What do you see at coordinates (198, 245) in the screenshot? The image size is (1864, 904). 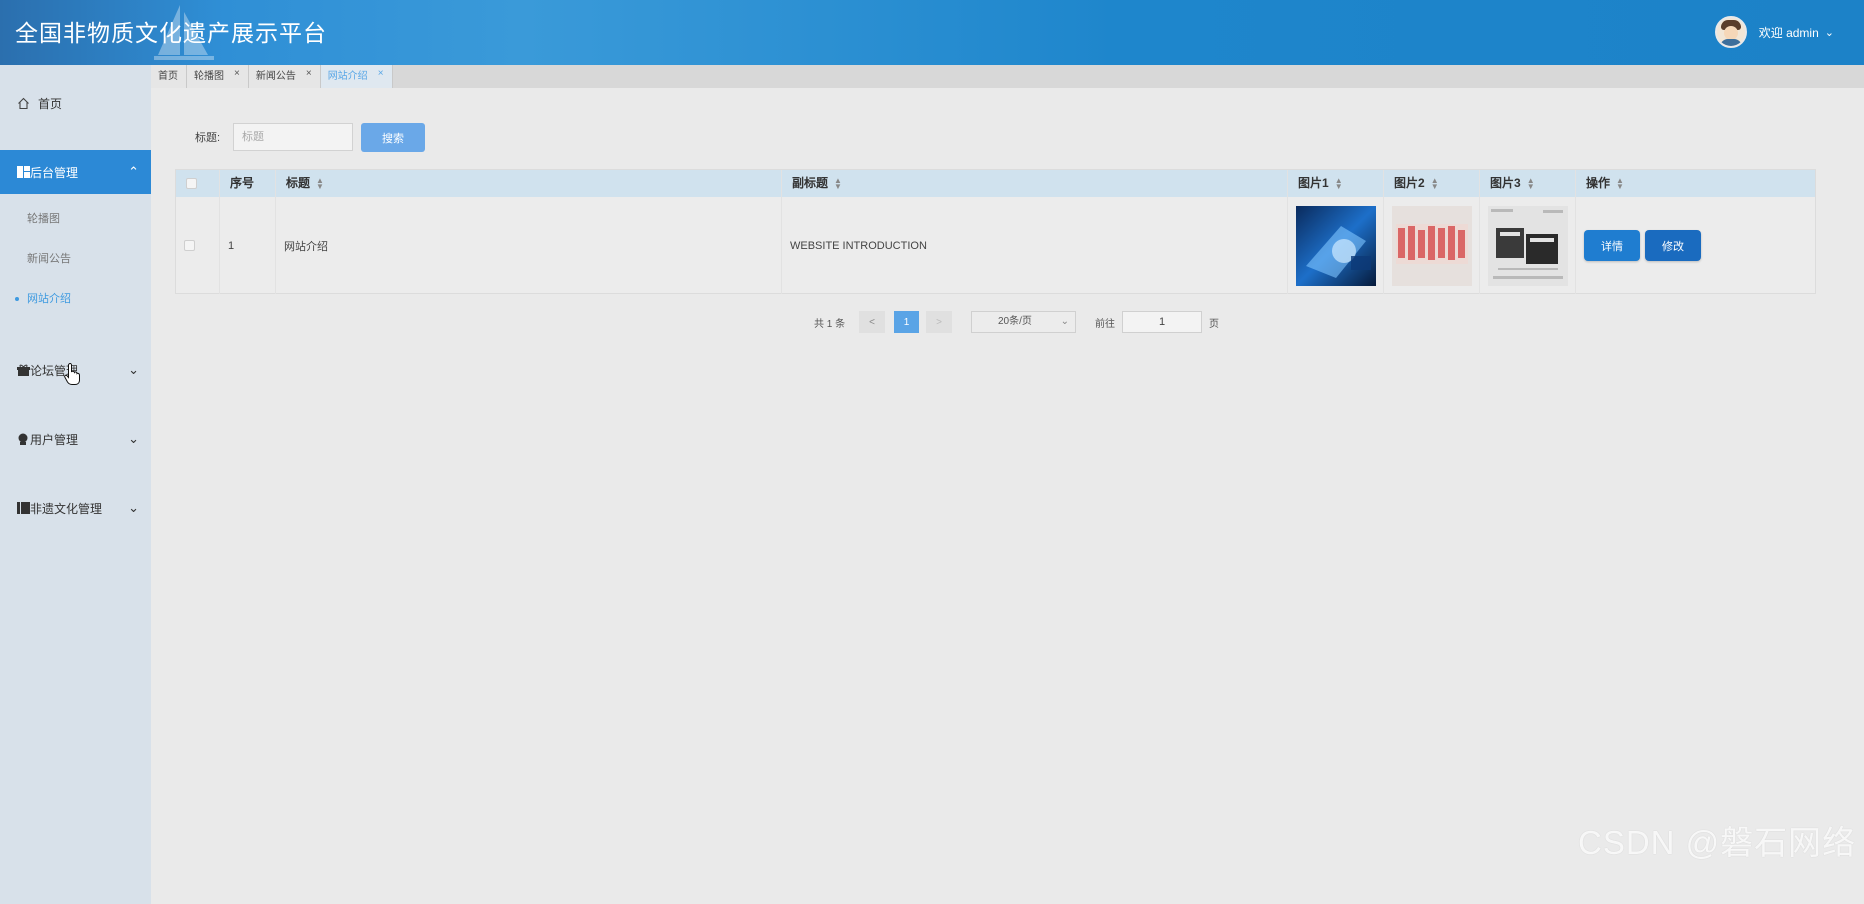 I see `row-select-cell` at bounding box center [198, 245].